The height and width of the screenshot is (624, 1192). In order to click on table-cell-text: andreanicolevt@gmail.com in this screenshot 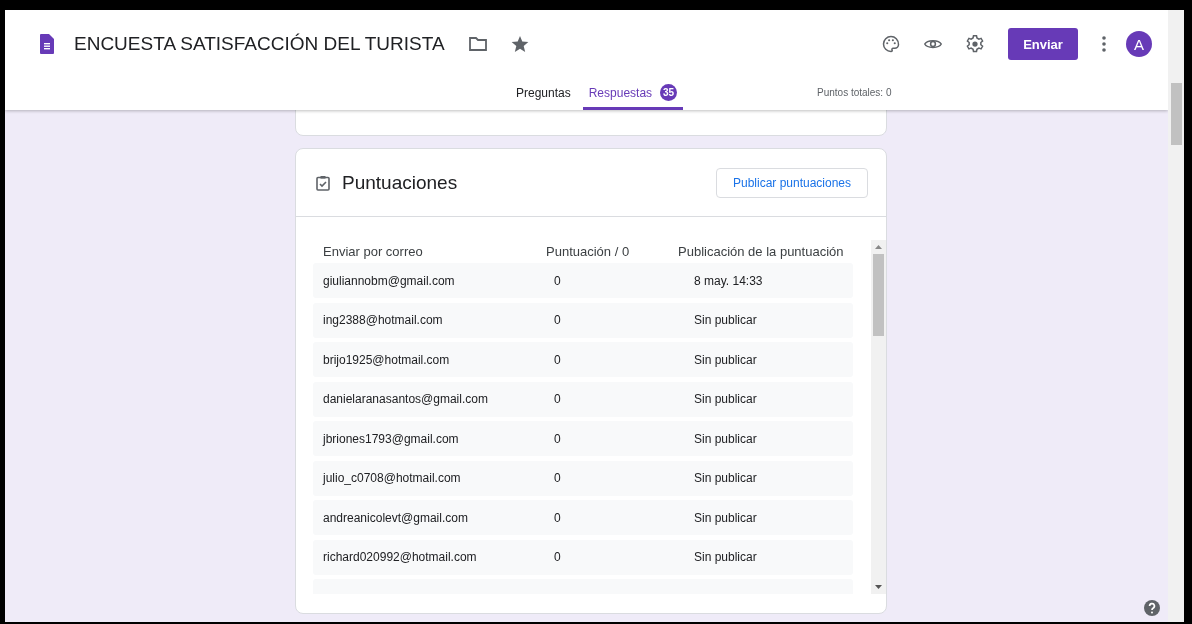, I will do `click(395, 517)`.